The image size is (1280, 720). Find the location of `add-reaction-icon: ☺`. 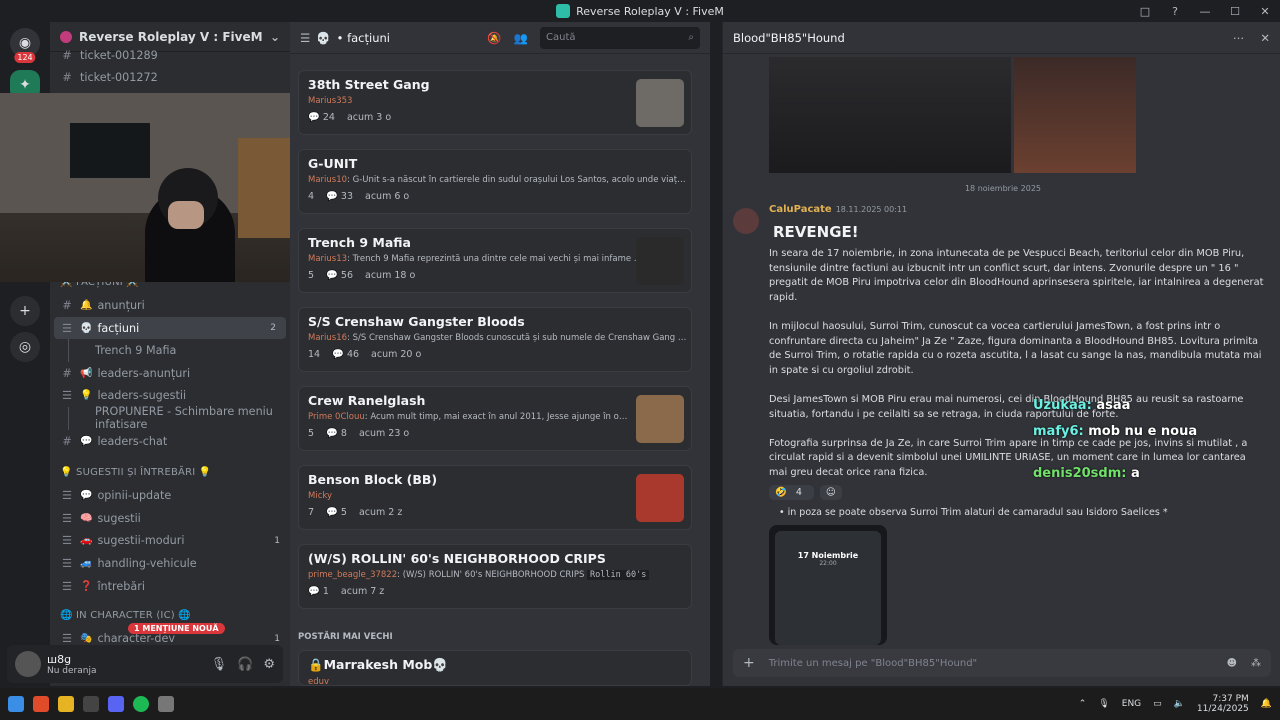

add-reaction-icon: ☺ is located at coordinates (830, 492).